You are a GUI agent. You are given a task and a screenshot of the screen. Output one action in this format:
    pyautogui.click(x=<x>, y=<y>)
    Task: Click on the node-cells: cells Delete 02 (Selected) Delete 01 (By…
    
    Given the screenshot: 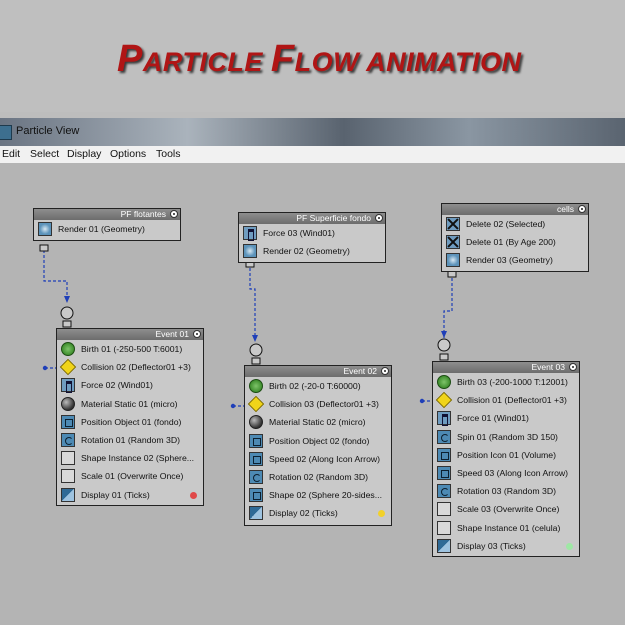 What is the action you would take?
    pyautogui.click(x=515, y=237)
    